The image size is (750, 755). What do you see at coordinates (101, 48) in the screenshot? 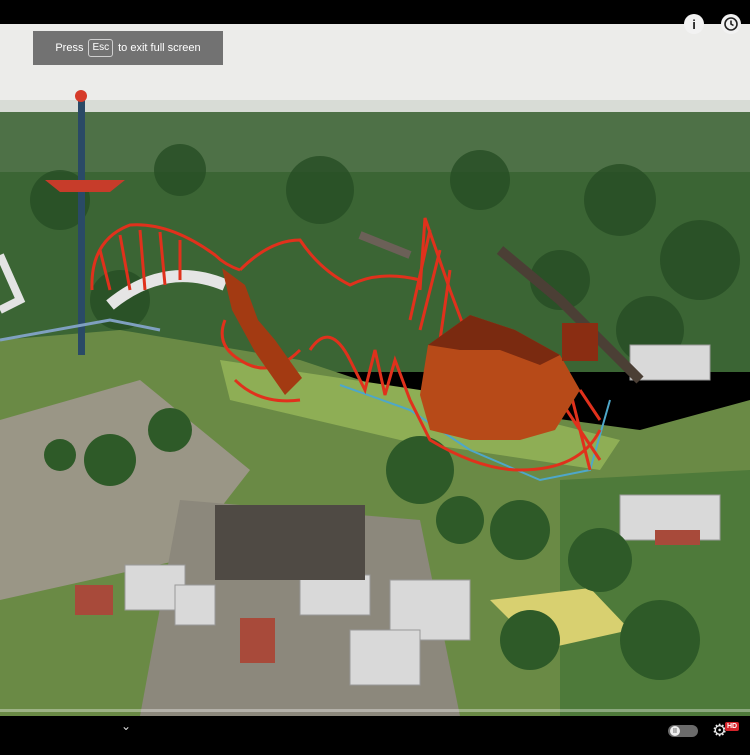
I see `esc-key: Esc` at bounding box center [101, 48].